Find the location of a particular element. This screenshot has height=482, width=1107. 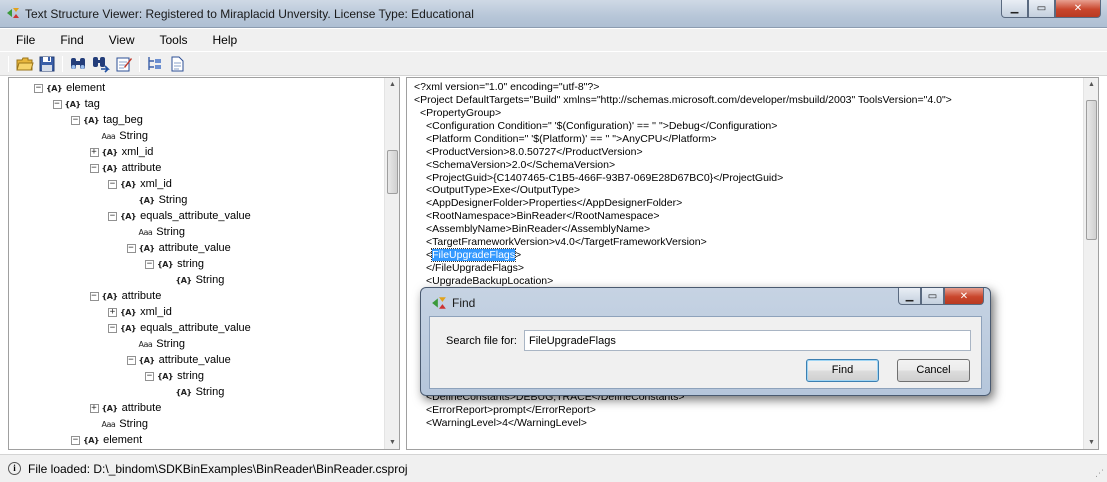

search-label: Search file for: is located at coordinates (481, 341).